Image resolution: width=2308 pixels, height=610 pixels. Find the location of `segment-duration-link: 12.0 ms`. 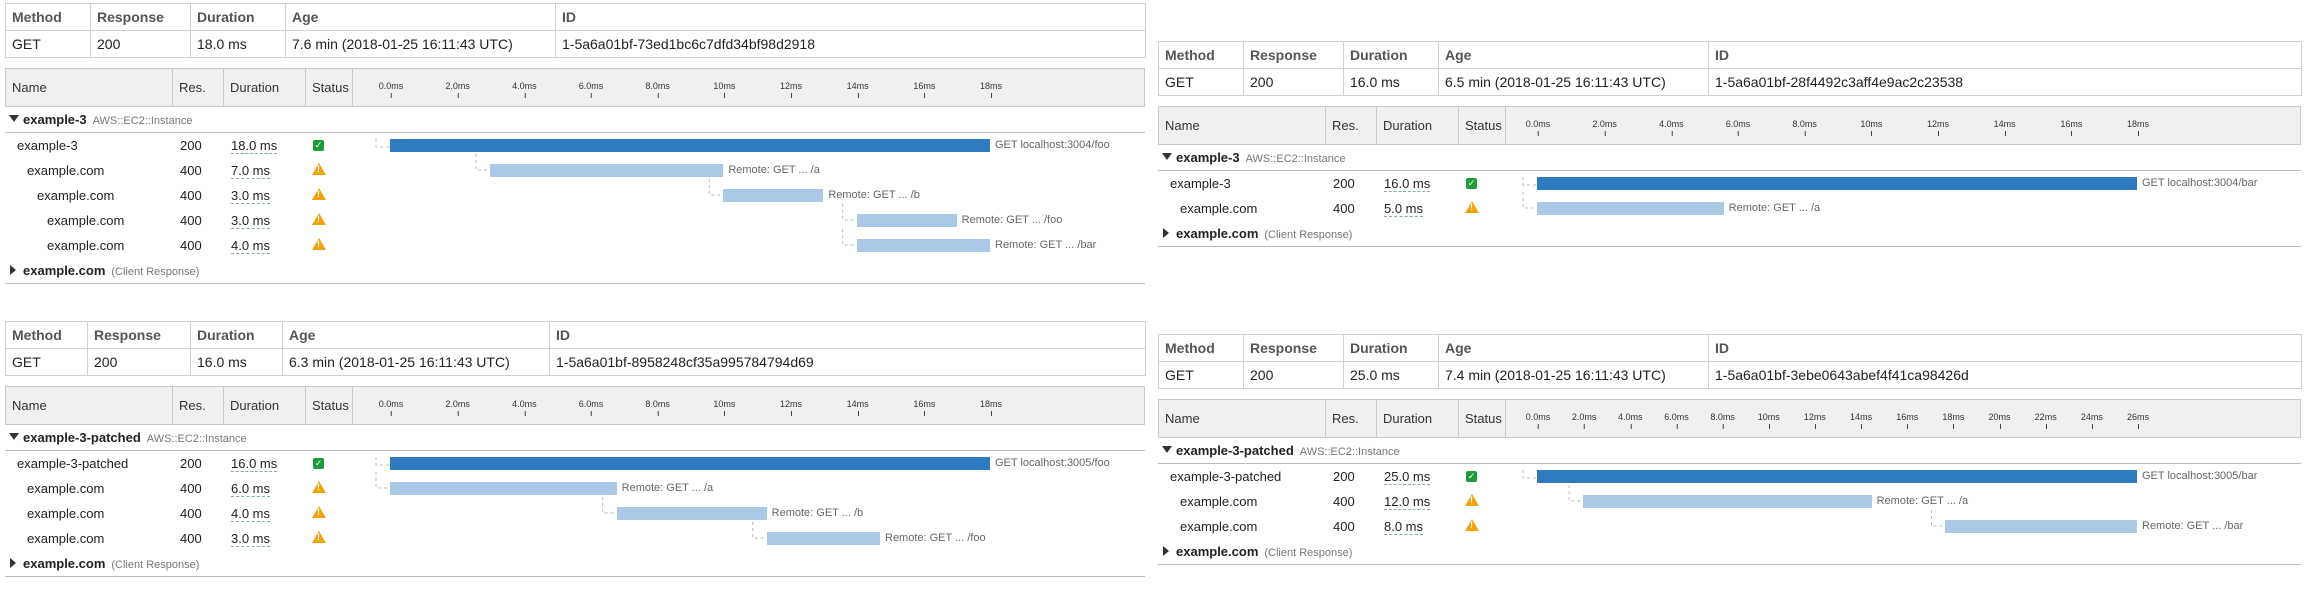

segment-duration-link: 12.0 ms is located at coordinates (1407, 502).